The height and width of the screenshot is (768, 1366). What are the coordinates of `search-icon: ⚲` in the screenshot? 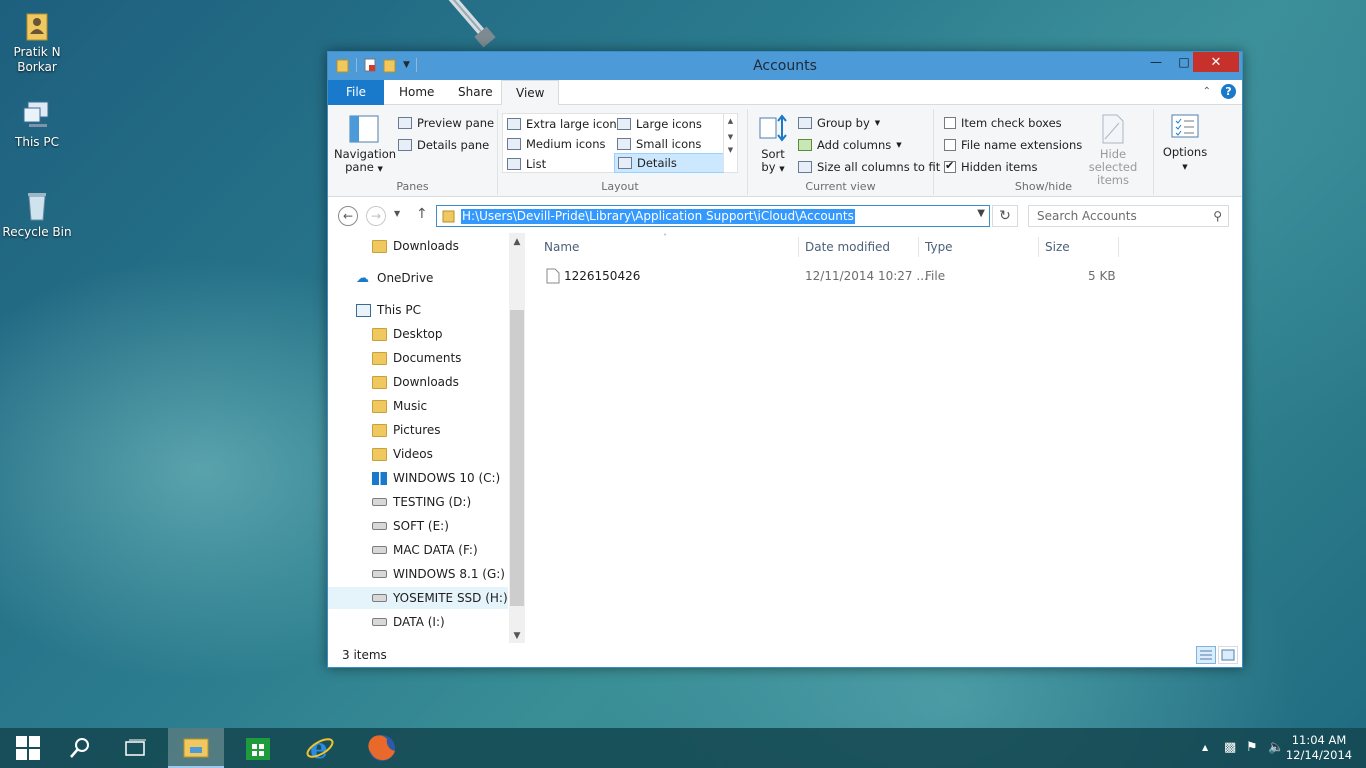 It's located at (1217, 216).